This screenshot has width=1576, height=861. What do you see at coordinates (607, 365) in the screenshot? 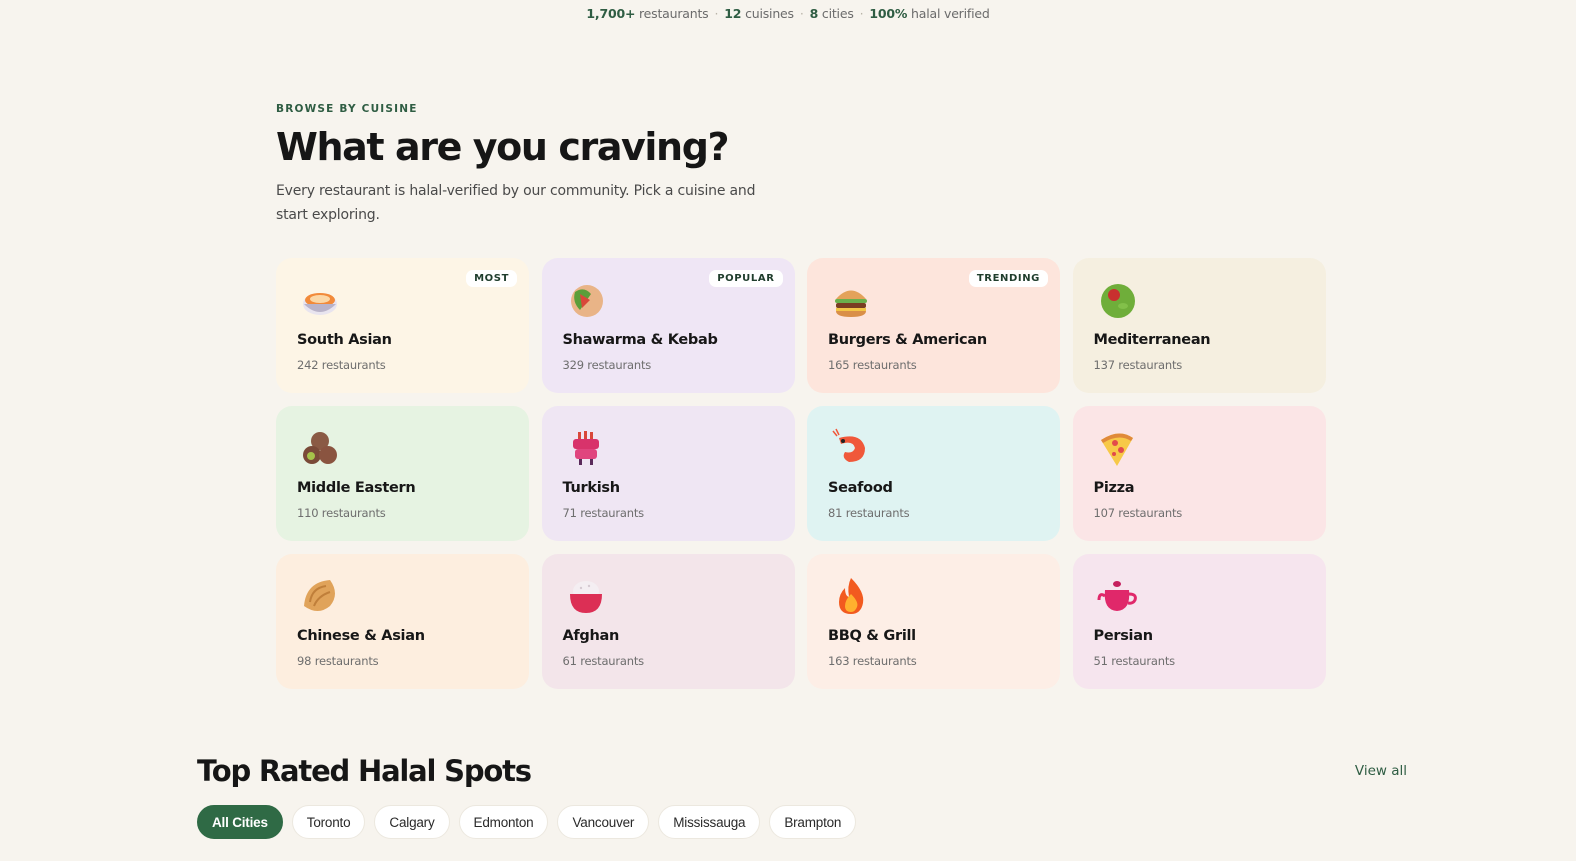
I see `cuisine-count: 329 restaurants` at bounding box center [607, 365].